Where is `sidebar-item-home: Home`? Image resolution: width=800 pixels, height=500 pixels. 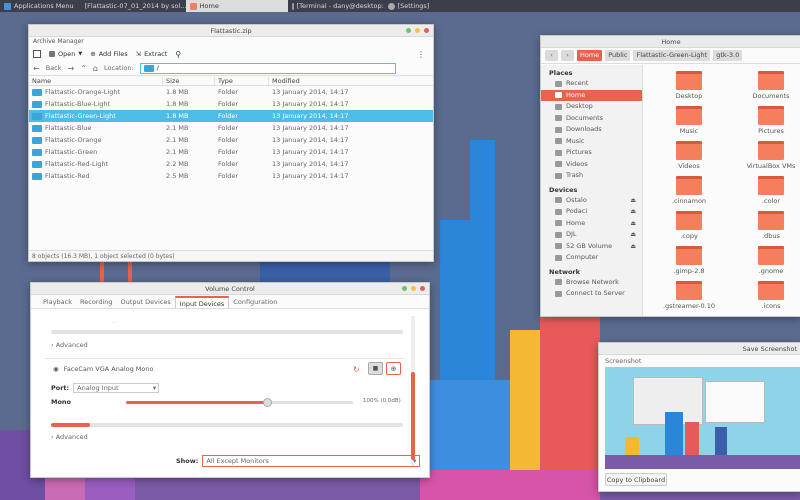 sidebar-item-home: Home is located at coordinates (591, 95).